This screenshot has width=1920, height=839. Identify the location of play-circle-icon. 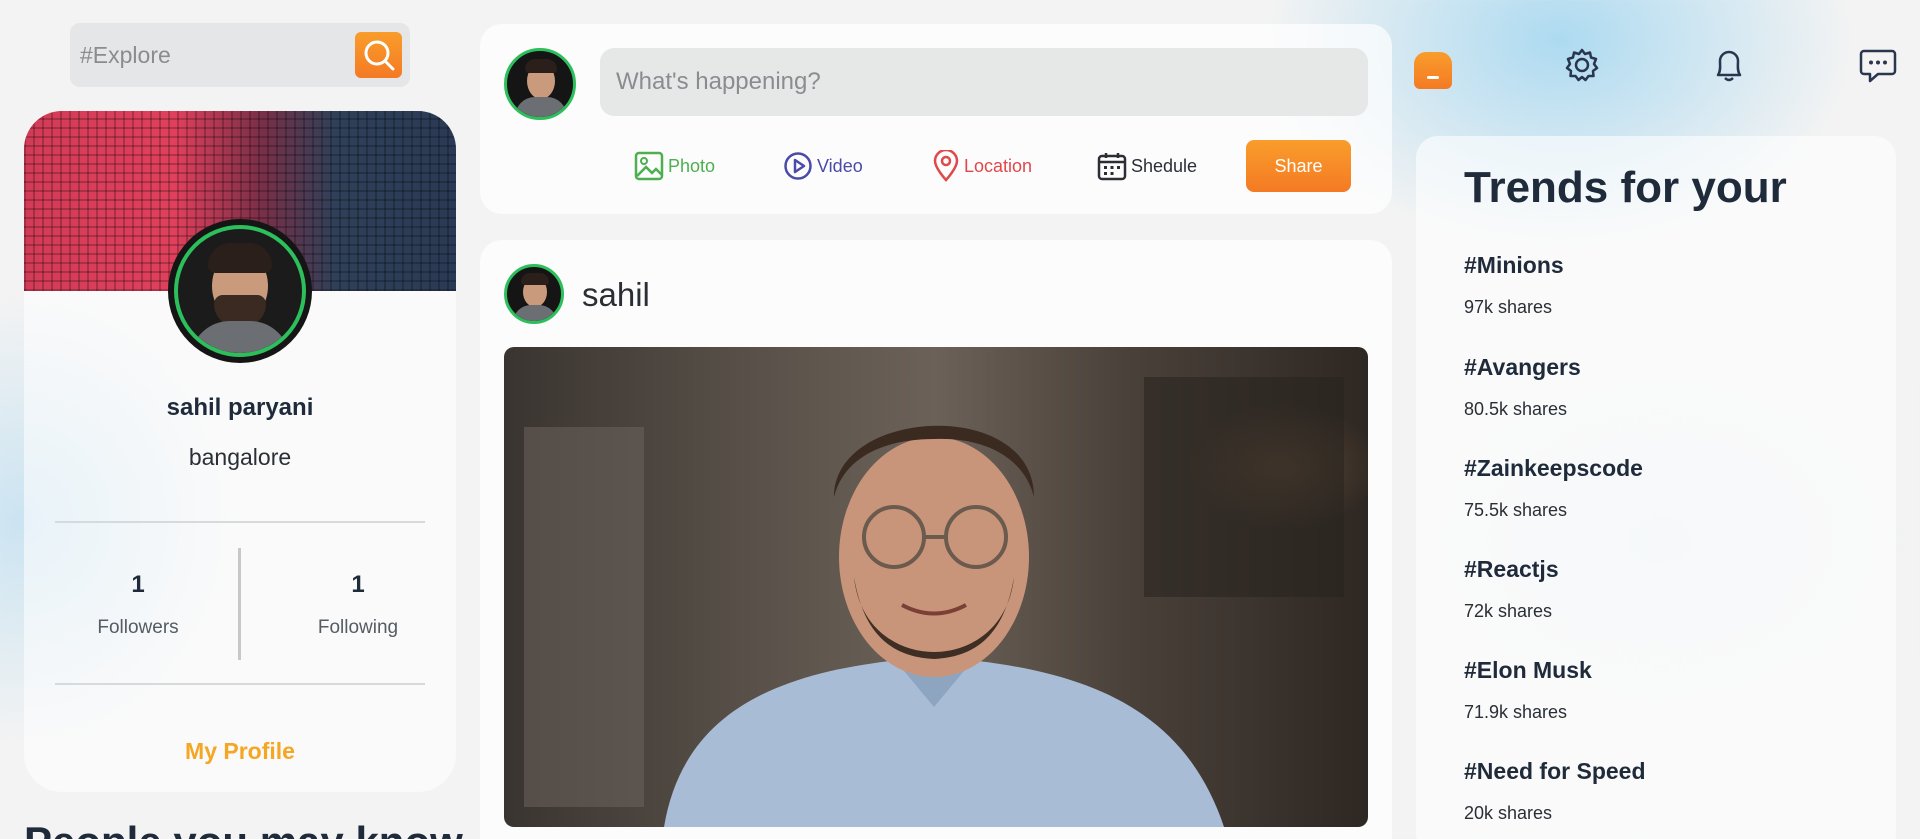
(798, 166).